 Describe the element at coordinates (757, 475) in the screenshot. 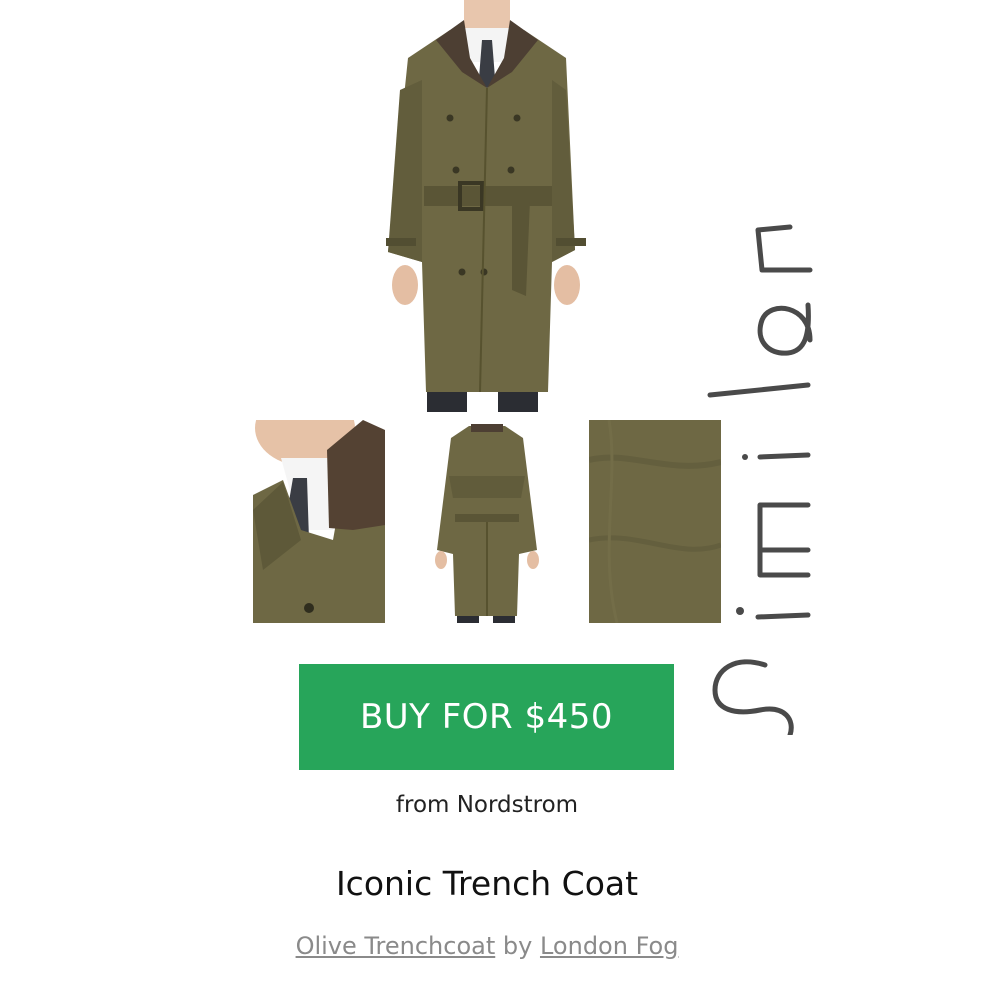

I see `similar-handwritten-label` at that location.